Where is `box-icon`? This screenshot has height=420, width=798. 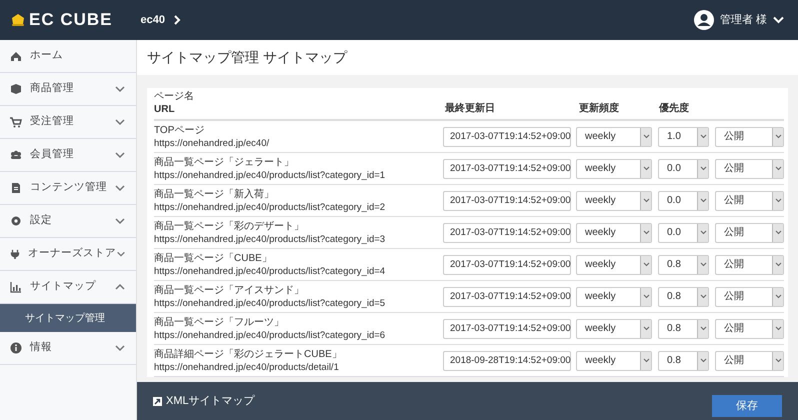 box-icon is located at coordinates (16, 89).